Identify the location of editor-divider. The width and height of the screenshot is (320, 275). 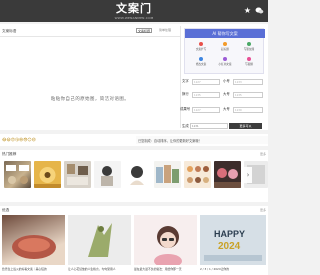
(90, 36).